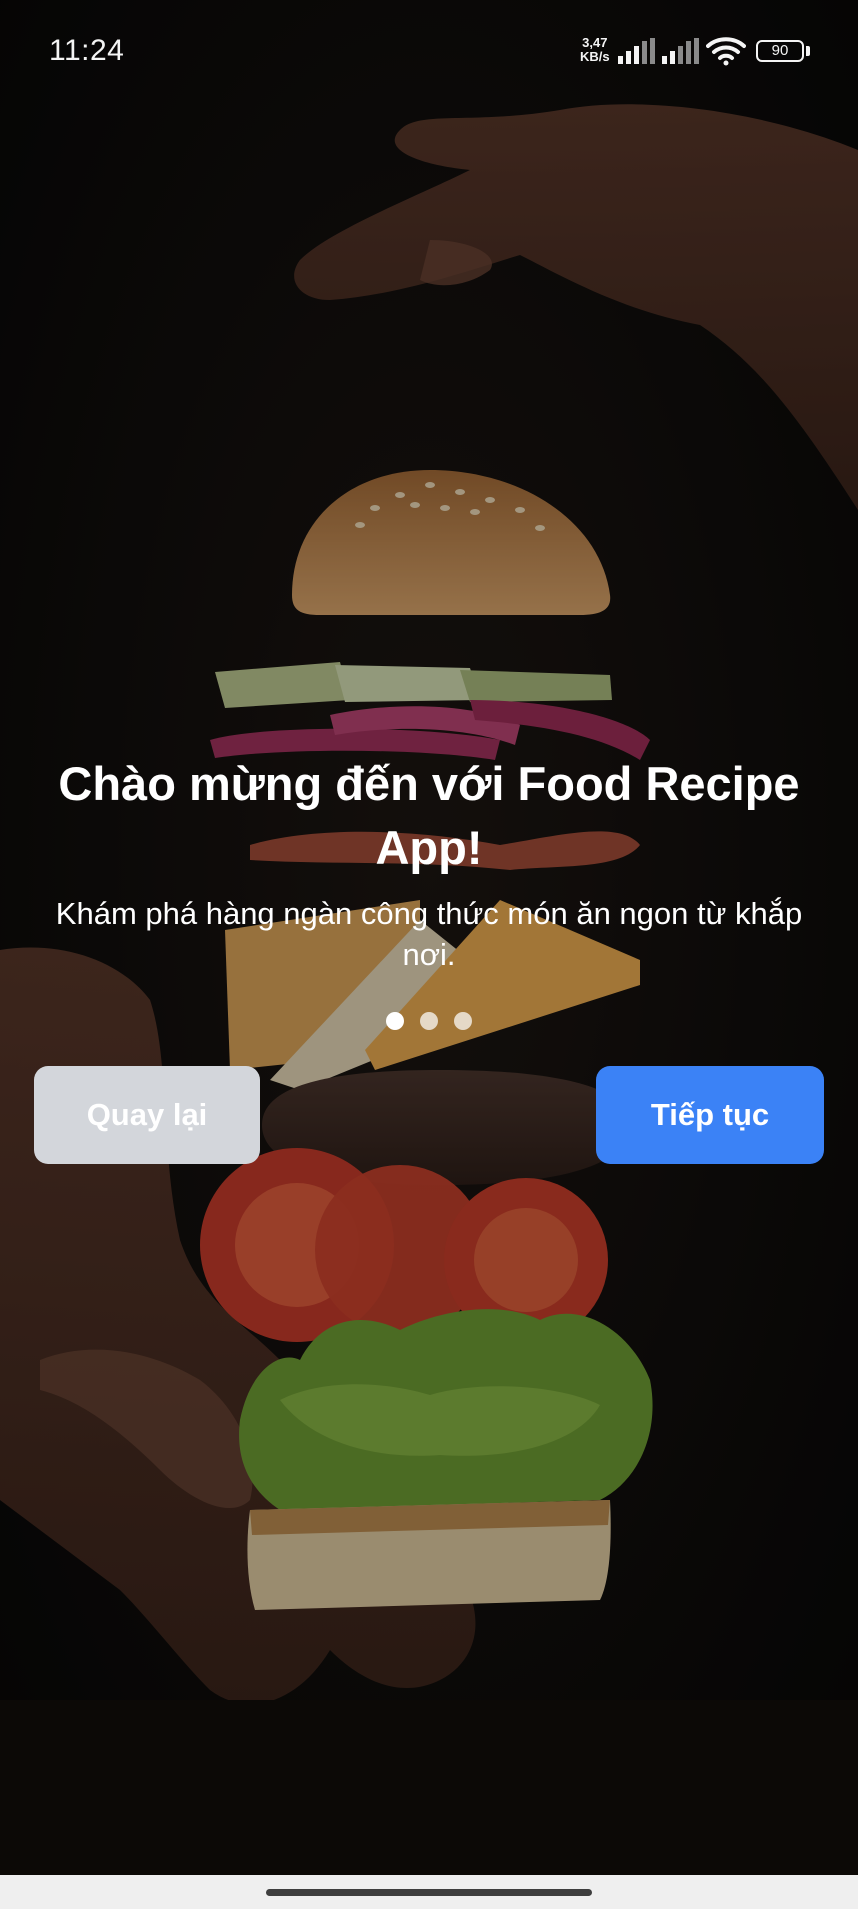  Describe the element at coordinates (429, 815) in the screenshot. I see `onboarding-title: Chào mừng đến với Food Recipe App!` at that location.